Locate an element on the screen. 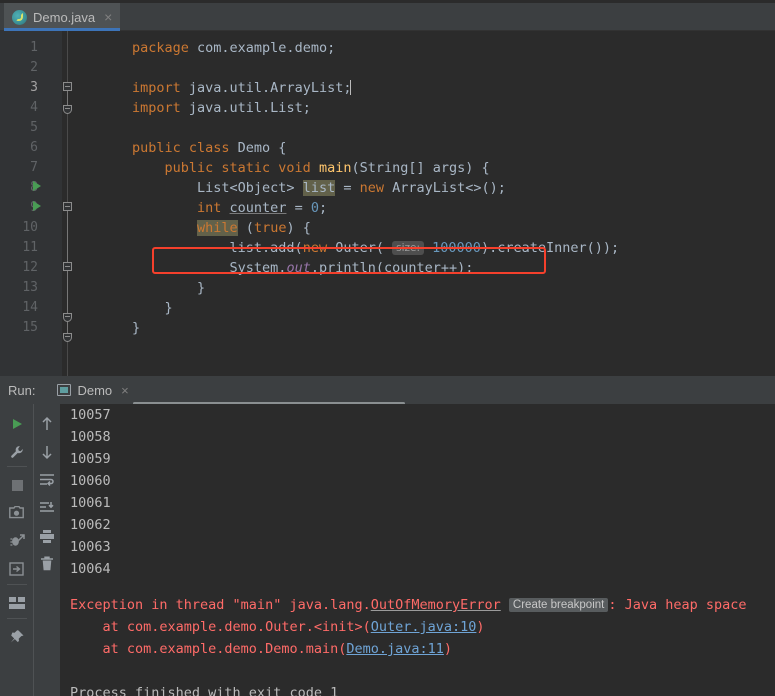  code-line: import java.util.ArrayList; is located at coordinates (242, 88).